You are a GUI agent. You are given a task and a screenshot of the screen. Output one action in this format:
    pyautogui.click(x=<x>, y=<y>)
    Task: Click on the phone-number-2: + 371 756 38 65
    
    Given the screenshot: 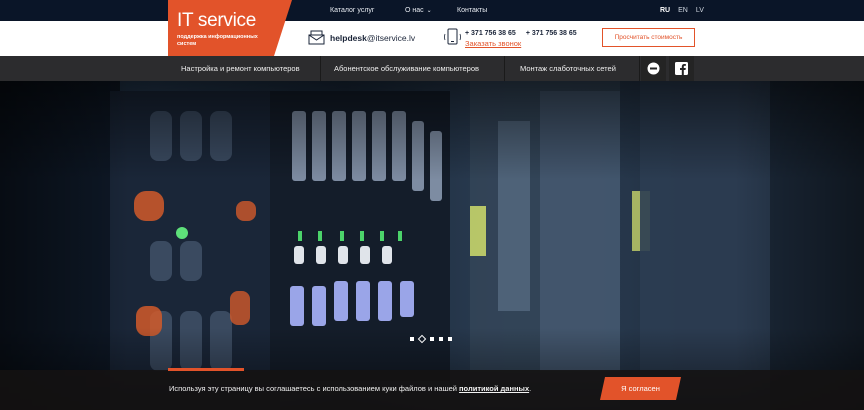 What is the action you would take?
    pyautogui.click(x=551, y=33)
    